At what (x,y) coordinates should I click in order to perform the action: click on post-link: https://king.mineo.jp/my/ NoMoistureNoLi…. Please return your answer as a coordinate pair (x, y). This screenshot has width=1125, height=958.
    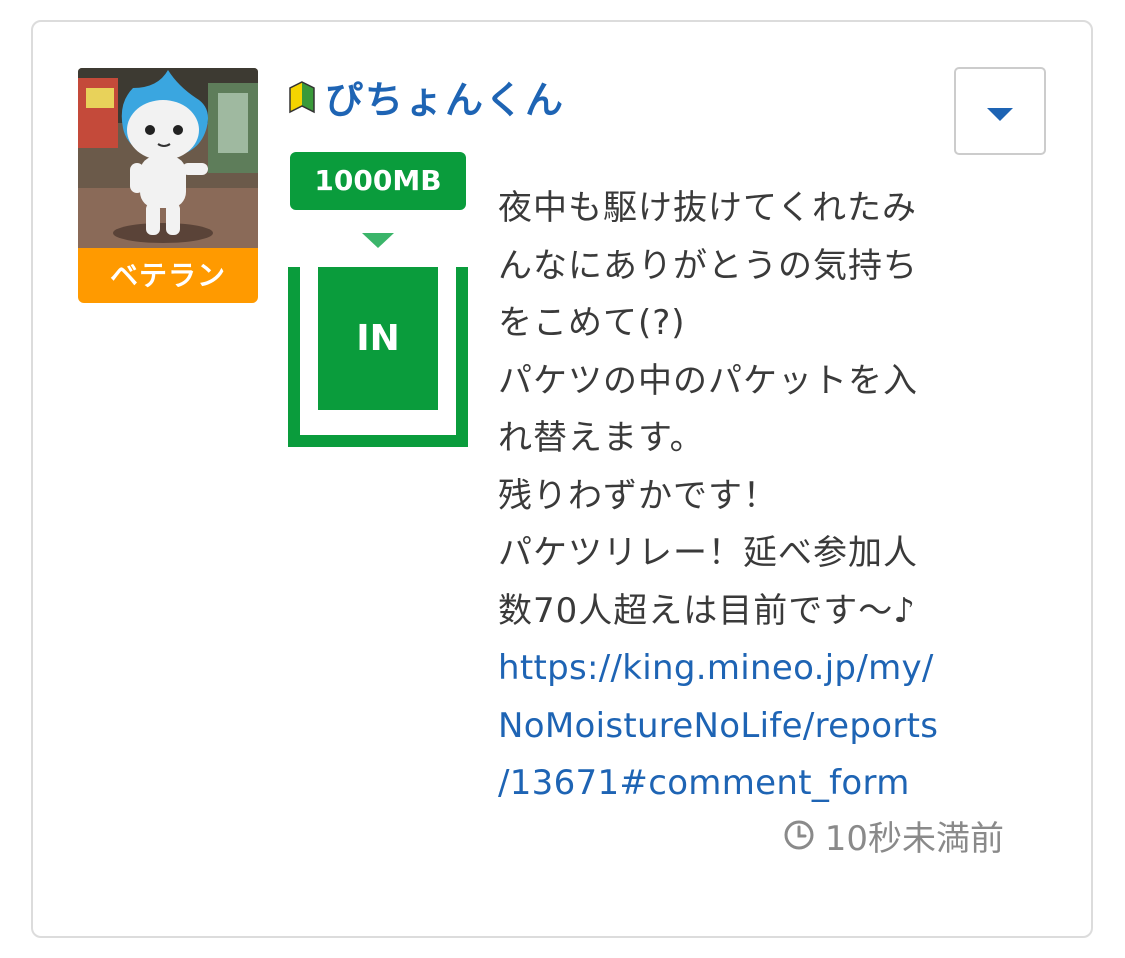
    Looking at the image, I should click on (758, 726).